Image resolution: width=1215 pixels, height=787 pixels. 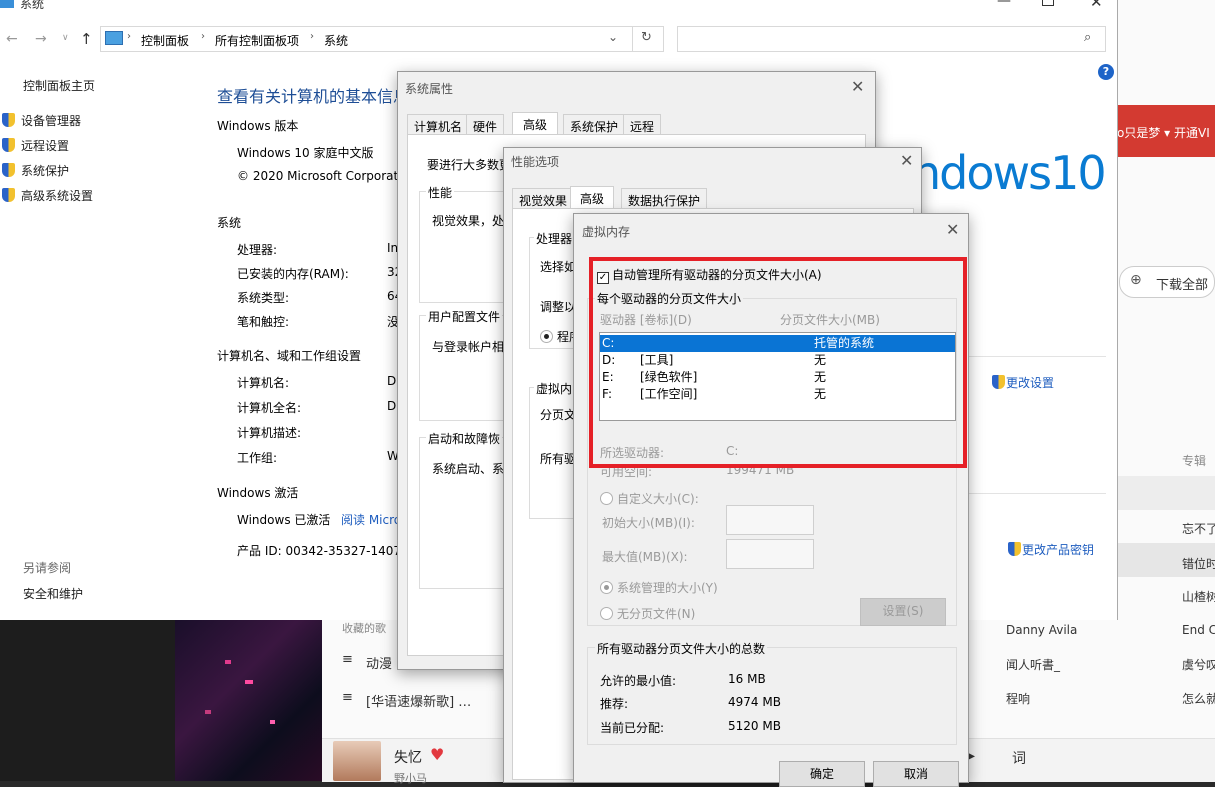 I want to click on window-title: 系统, so click(x=32, y=5).